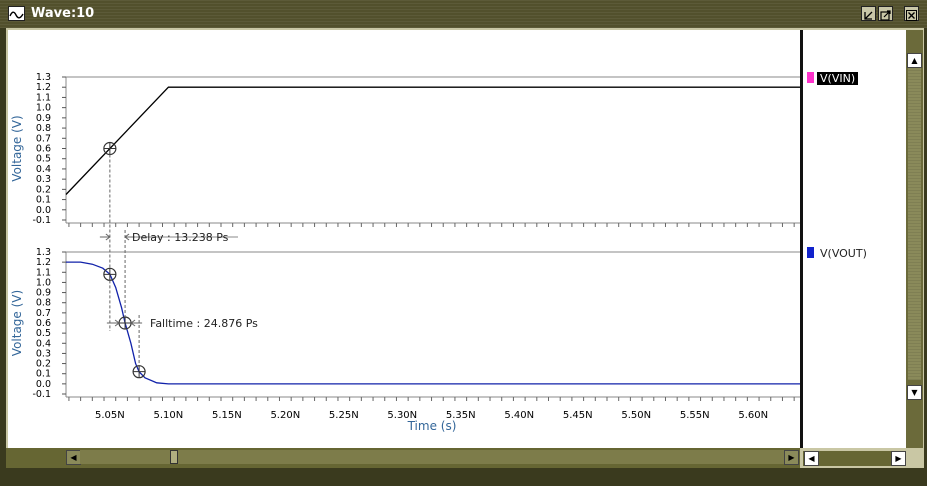 The image size is (927, 486). I want to click on waveform-icon, so click(16, 13).